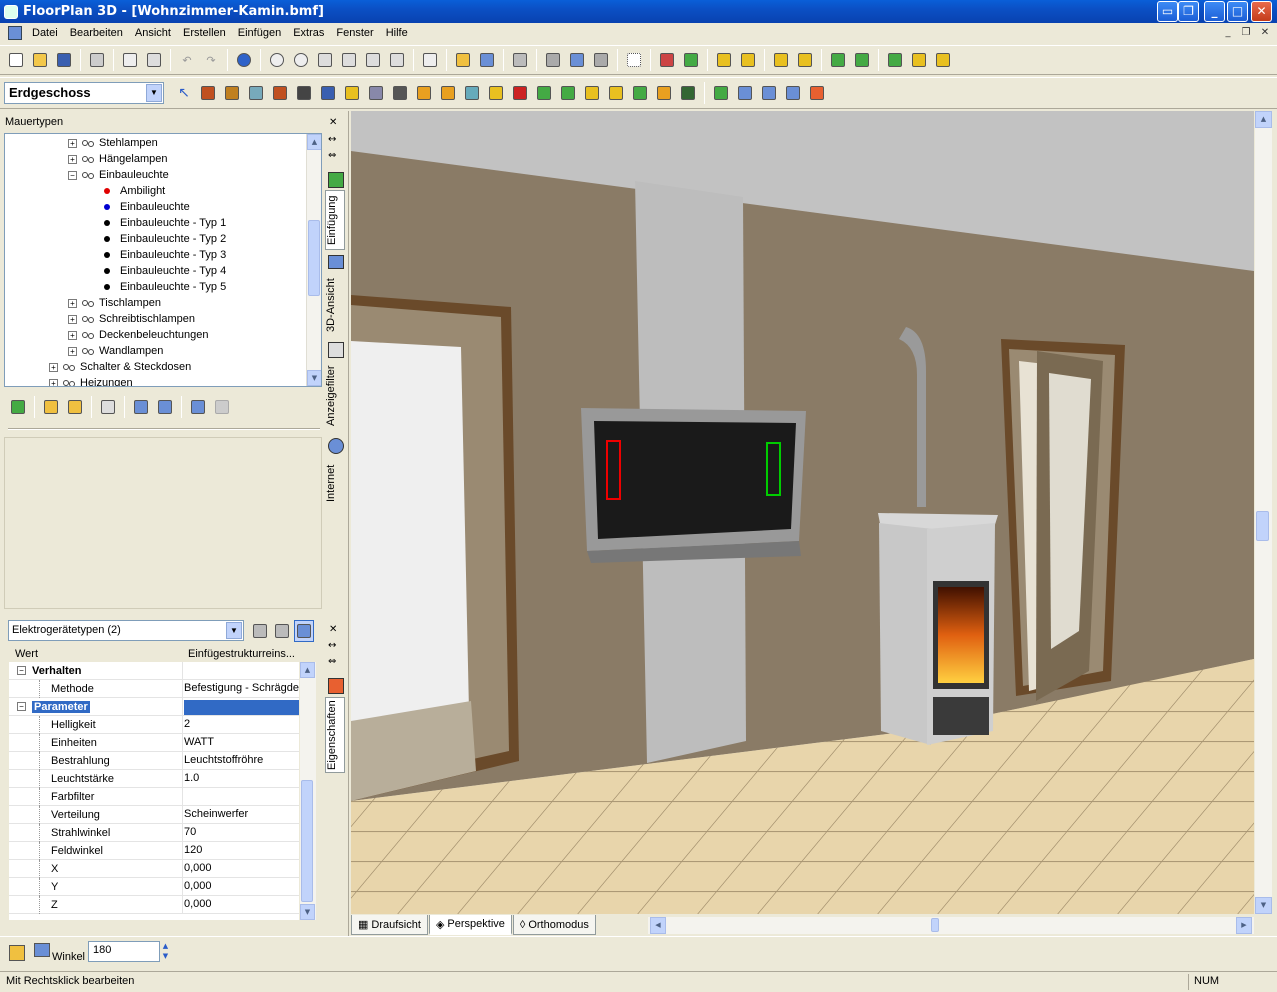 The height and width of the screenshot is (992, 1277). Describe the element at coordinates (1188, 11) in the screenshot. I see `restore-icon: ❐` at that location.